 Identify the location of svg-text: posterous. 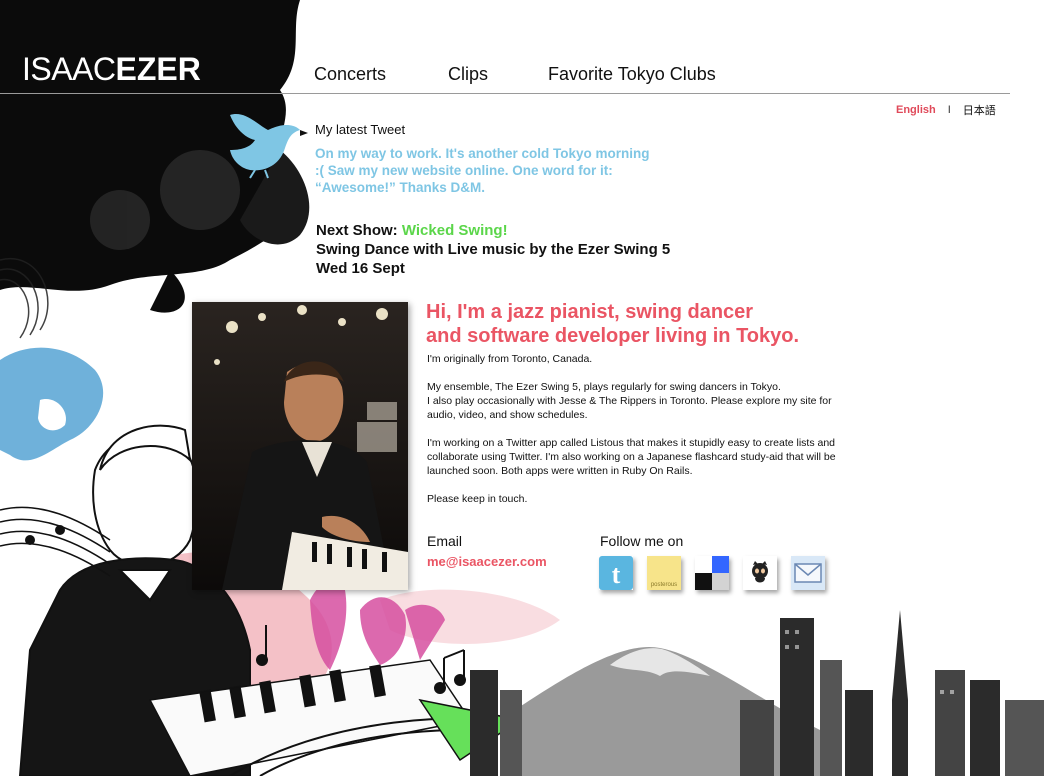
(664, 585).